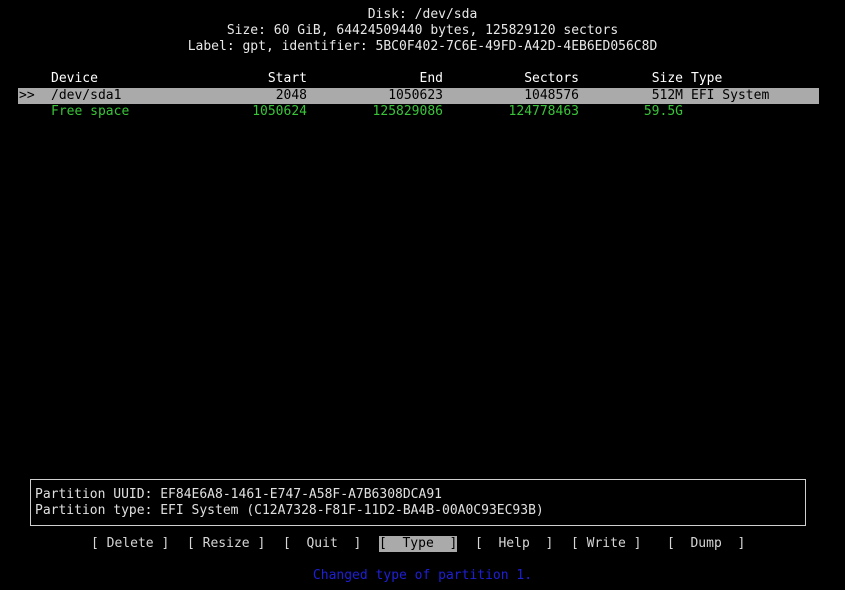 This screenshot has width=845, height=590. Describe the element at coordinates (226, 544) in the screenshot. I see `resize-button: [ Resize ]` at that location.